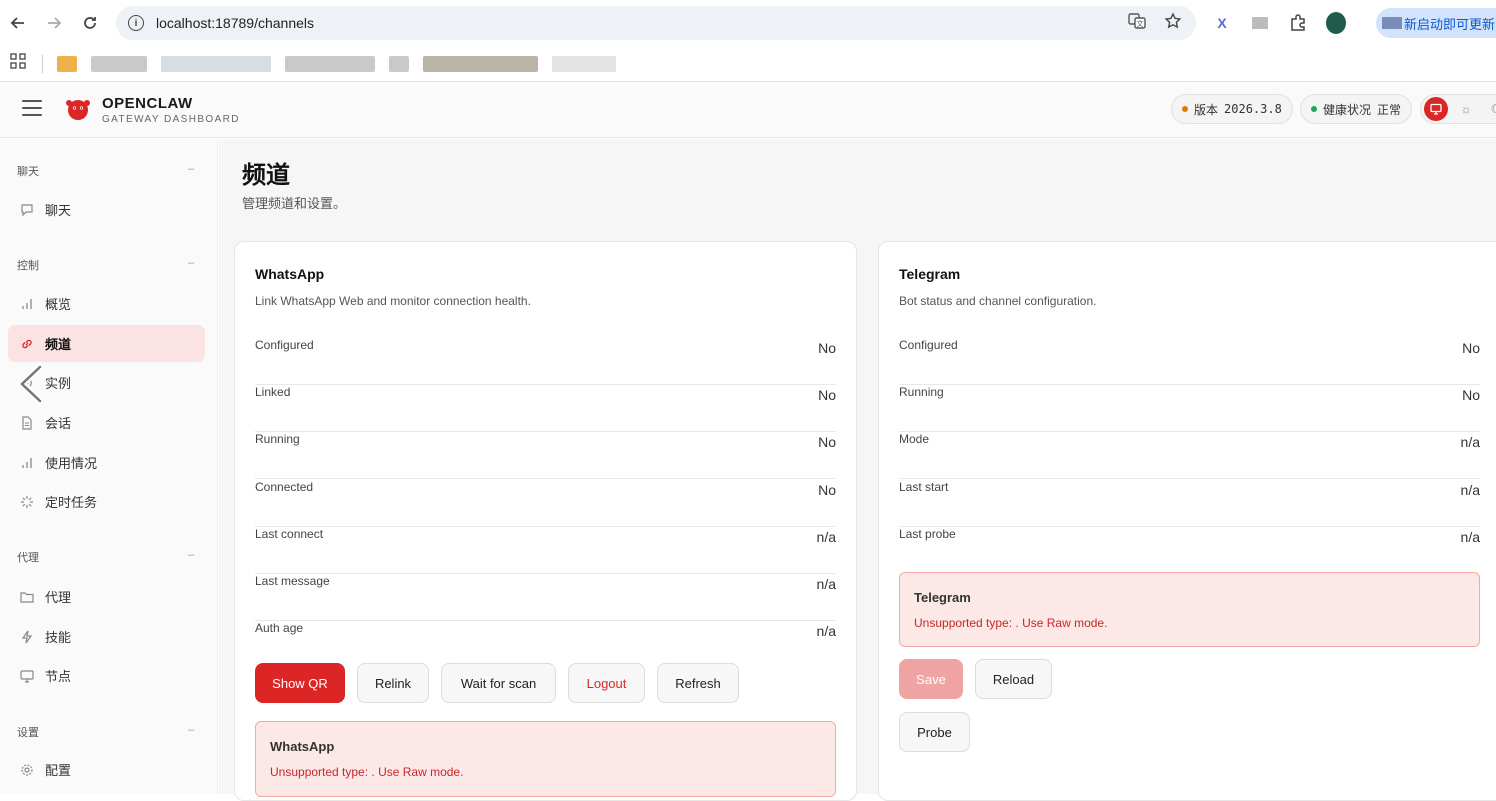  I want to click on wait-for-scan-button: Wait for scan, so click(498, 683).